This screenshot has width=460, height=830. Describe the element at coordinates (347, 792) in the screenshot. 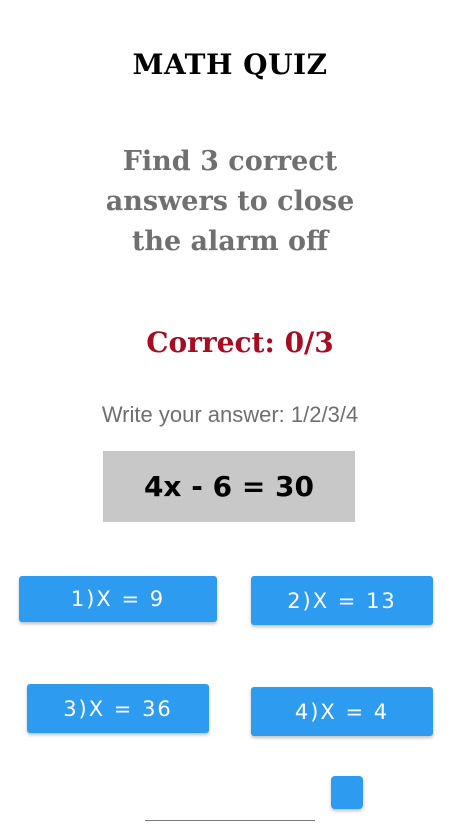

I see `submit-button` at that location.